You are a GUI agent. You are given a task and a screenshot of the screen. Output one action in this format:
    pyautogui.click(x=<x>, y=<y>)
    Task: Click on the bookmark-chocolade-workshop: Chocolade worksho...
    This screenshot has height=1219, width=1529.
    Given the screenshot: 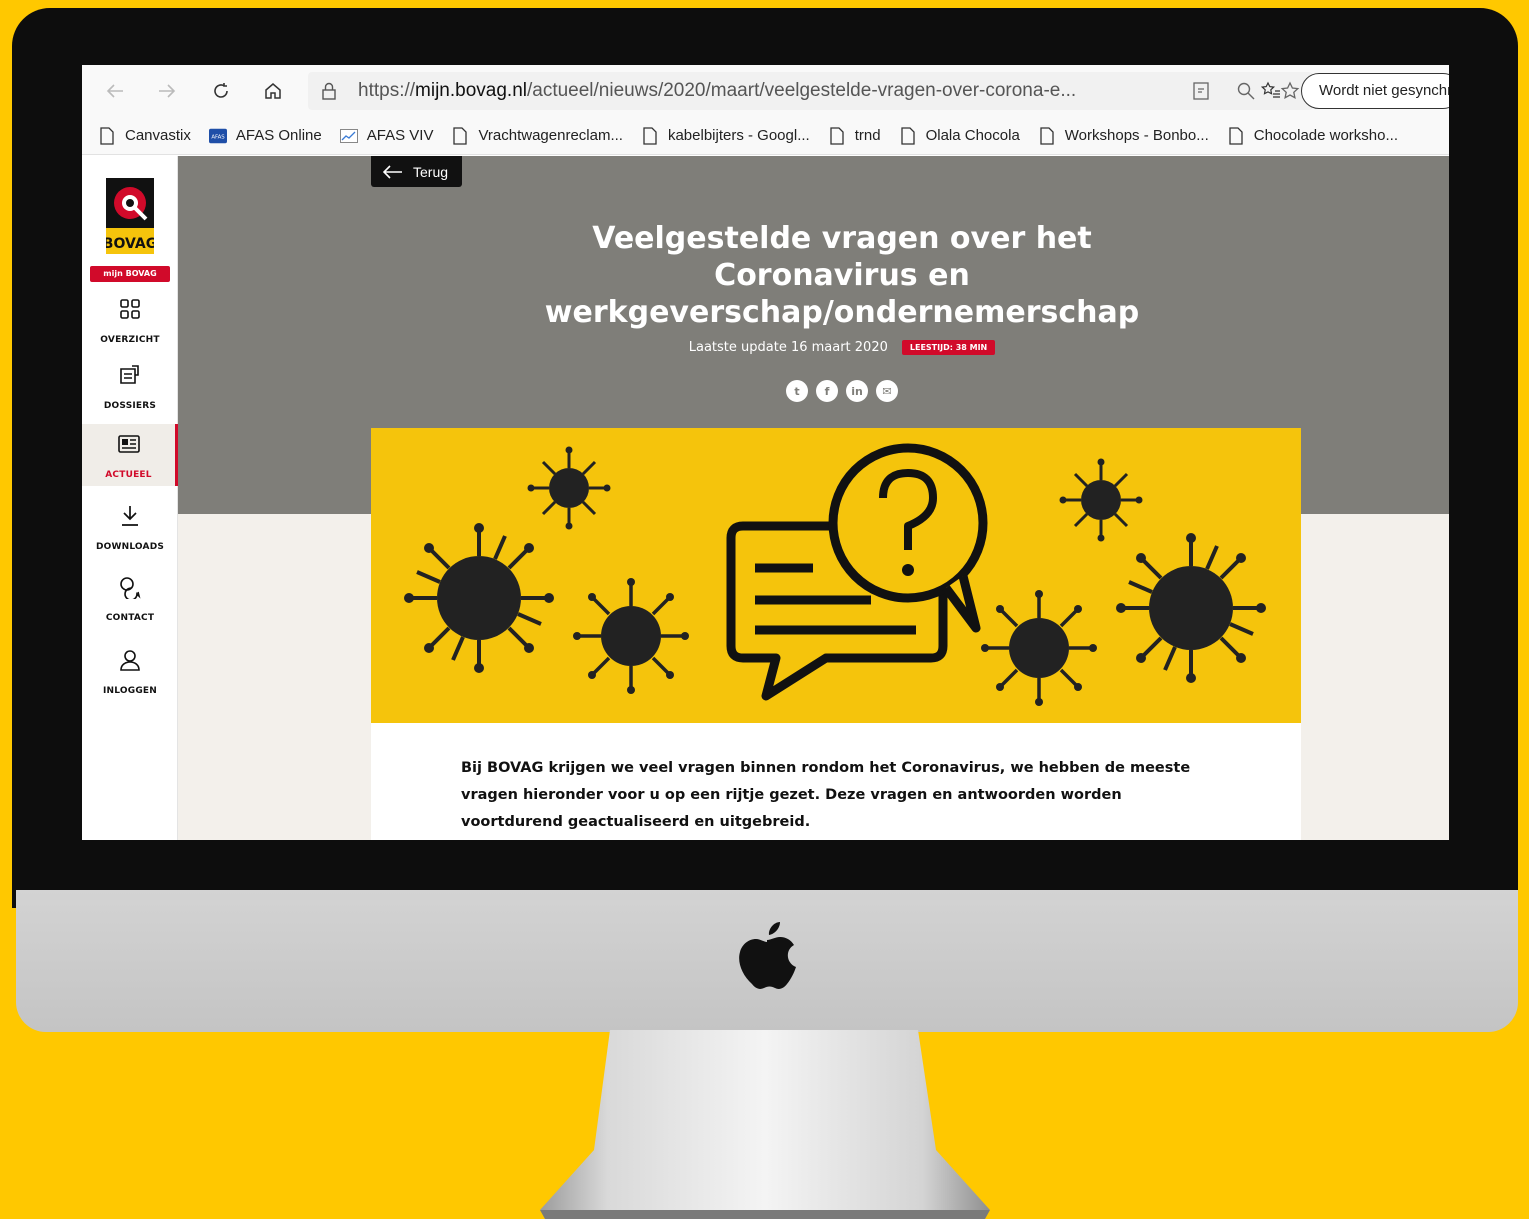 What is the action you would take?
    pyautogui.click(x=1312, y=135)
    